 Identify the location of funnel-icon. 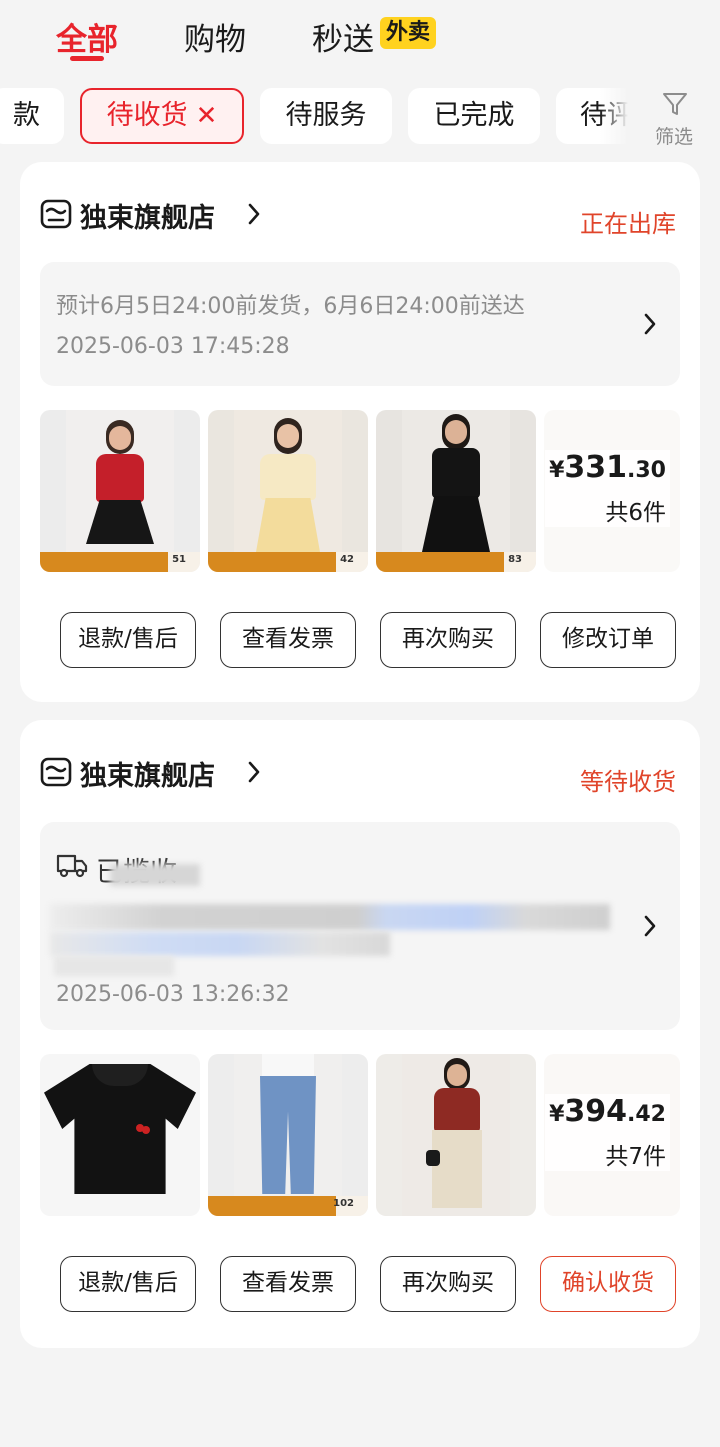
(675, 104).